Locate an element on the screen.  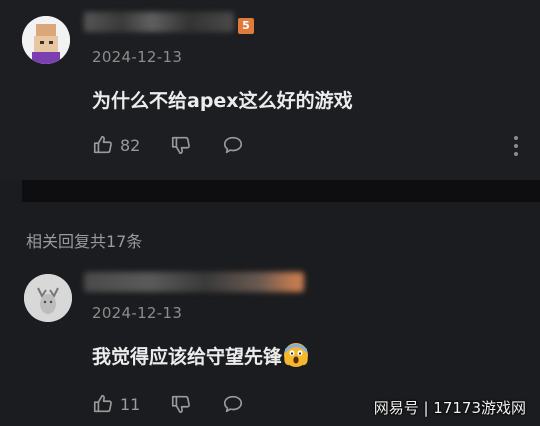
comment-text: 我觉得应该给守望先锋 is located at coordinates (200, 355).